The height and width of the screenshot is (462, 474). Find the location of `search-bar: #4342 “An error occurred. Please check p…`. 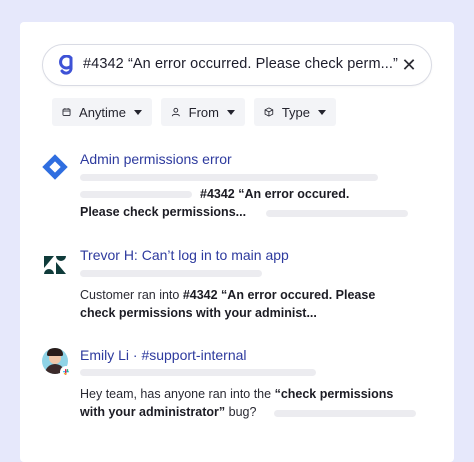

search-bar: #4342 “An error occurred. Please check p… is located at coordinates (237, 65).